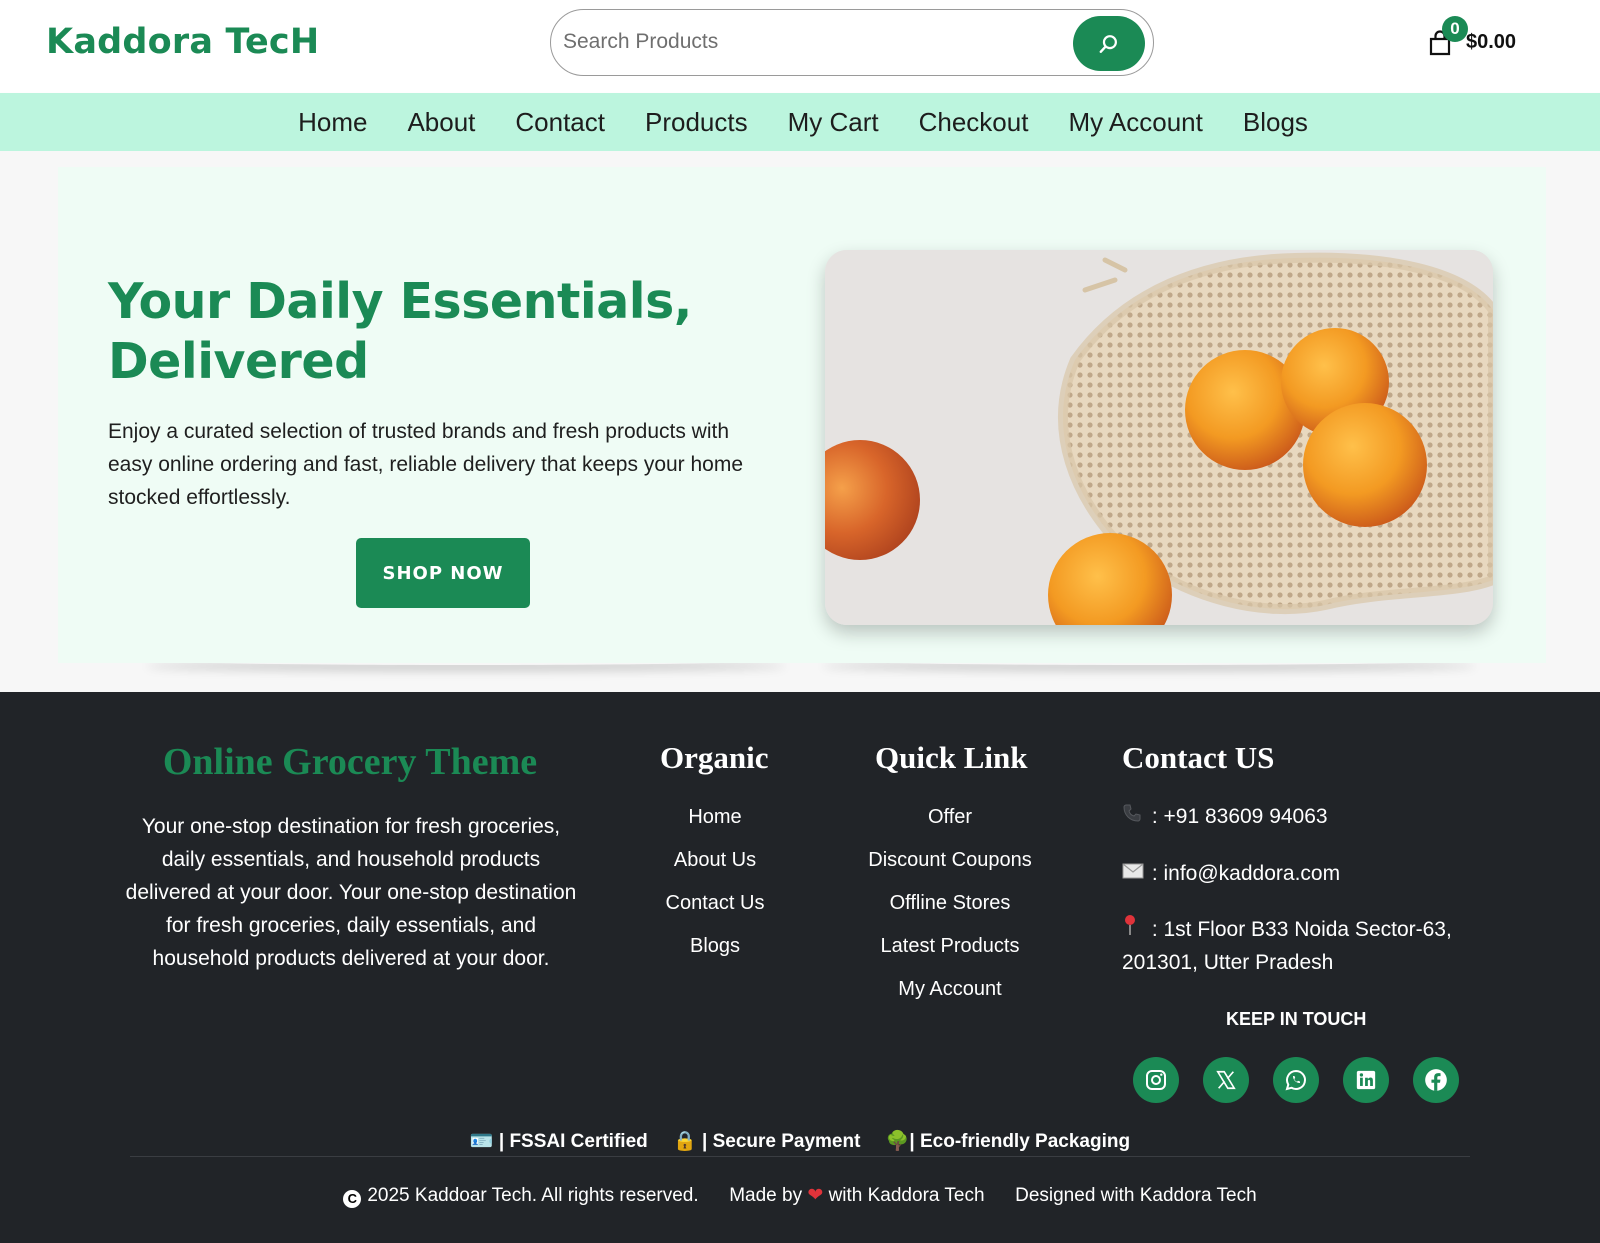  I want to click on map-pin-icon, so click(1134, 929).